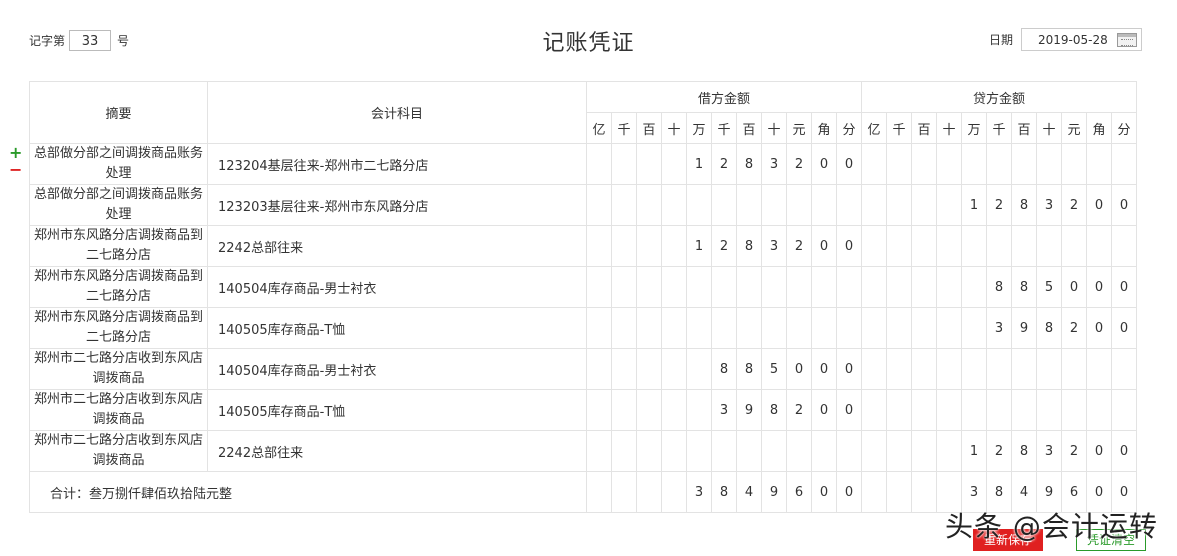 Image resolution: width=1177 pixels, height=556 pixels. I want to click on credit-digit-cell: 9, so click(1024, 328).